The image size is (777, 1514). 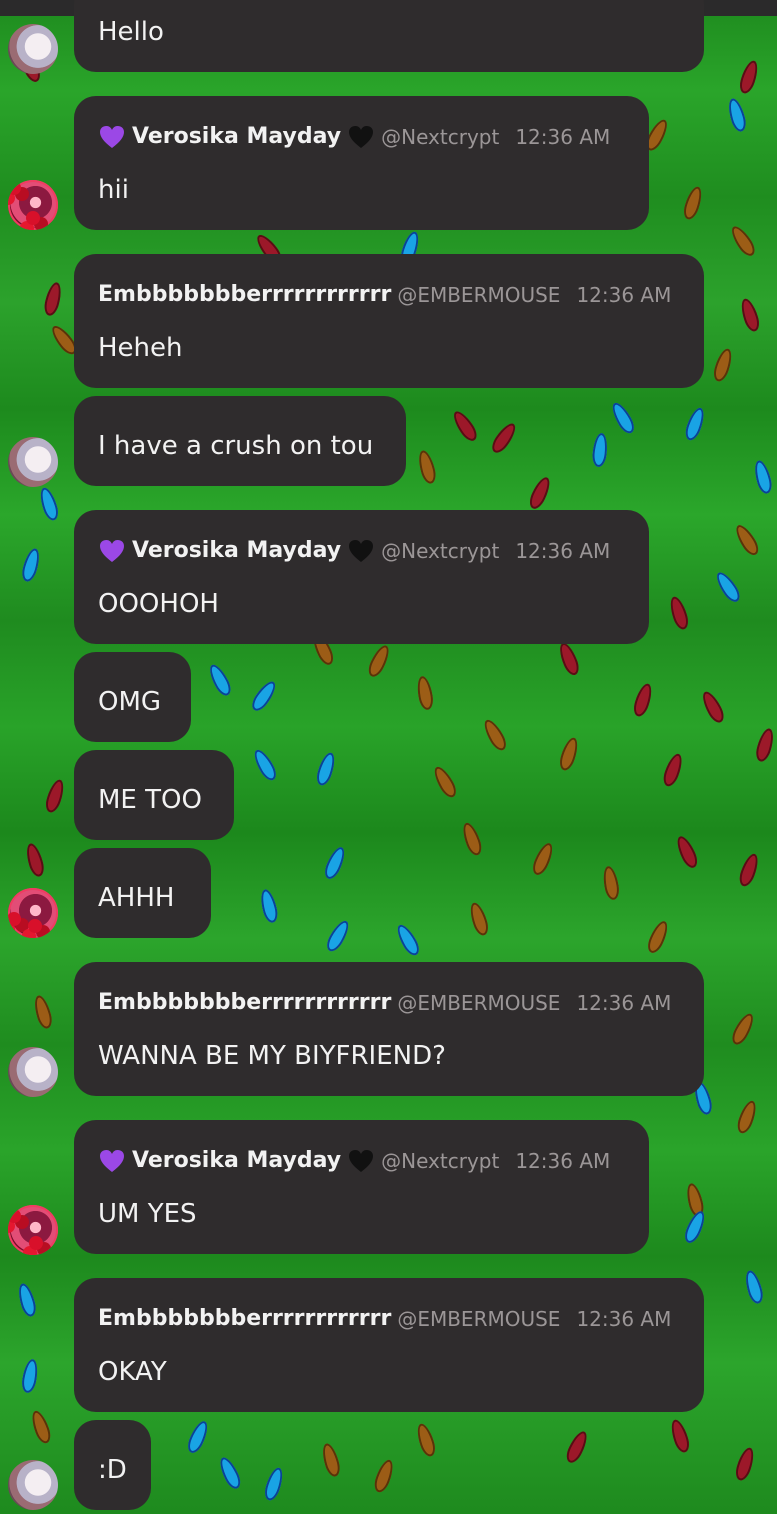 I want to click on message-body: :D, so click(x=112, y=1470).